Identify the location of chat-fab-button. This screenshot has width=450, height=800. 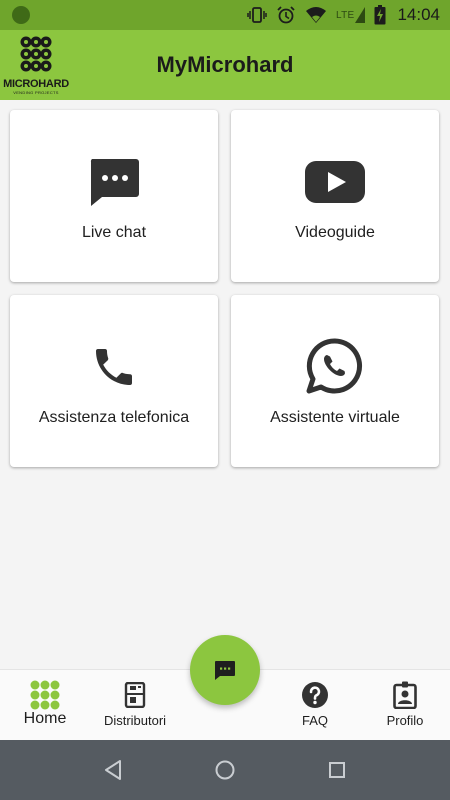
(225, 670).